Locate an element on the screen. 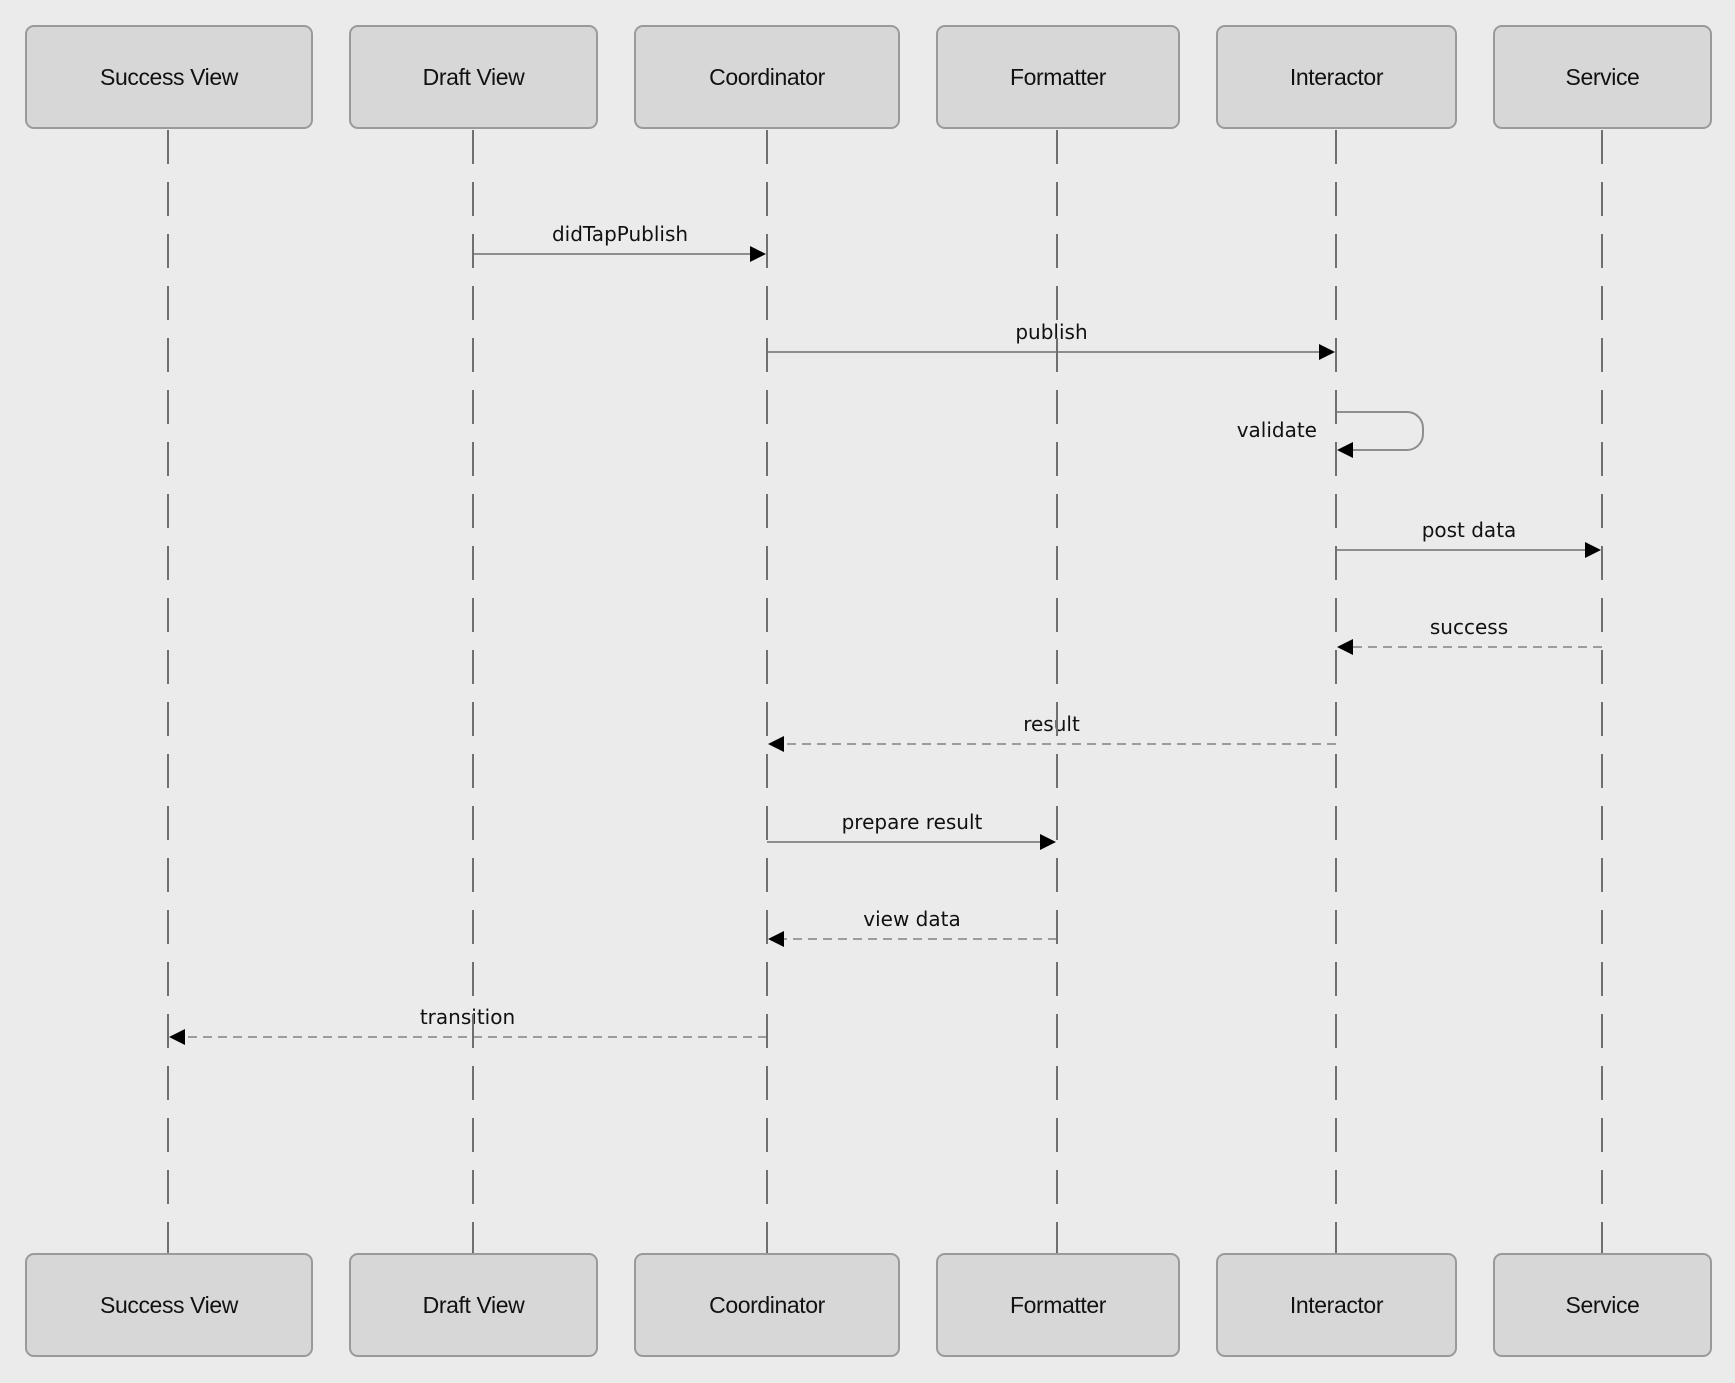 The width and height of the screenshot is (1735, 1383). message-label: validate is located at coordinates (1277, 430).